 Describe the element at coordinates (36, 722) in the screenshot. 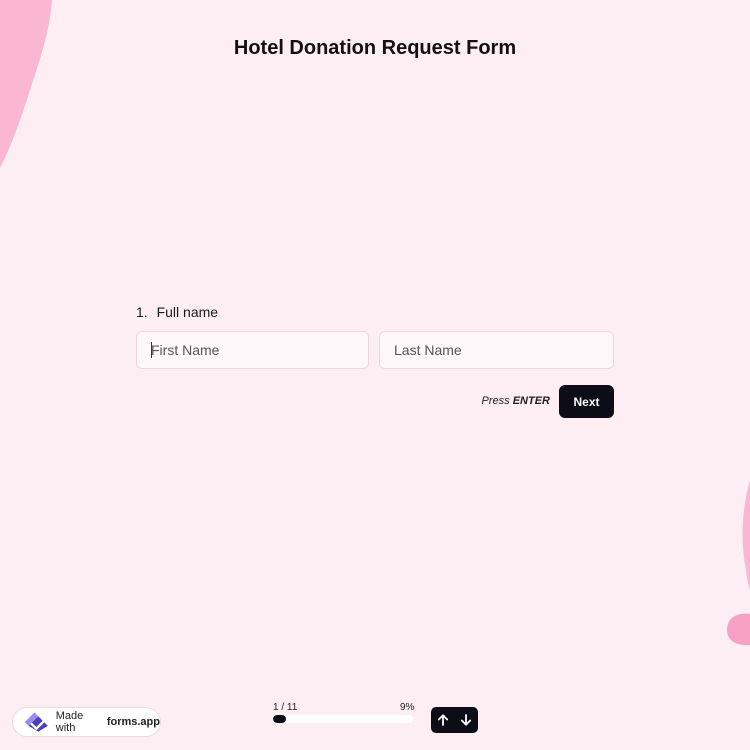

I see `forms-app-logo-icon` at that location.